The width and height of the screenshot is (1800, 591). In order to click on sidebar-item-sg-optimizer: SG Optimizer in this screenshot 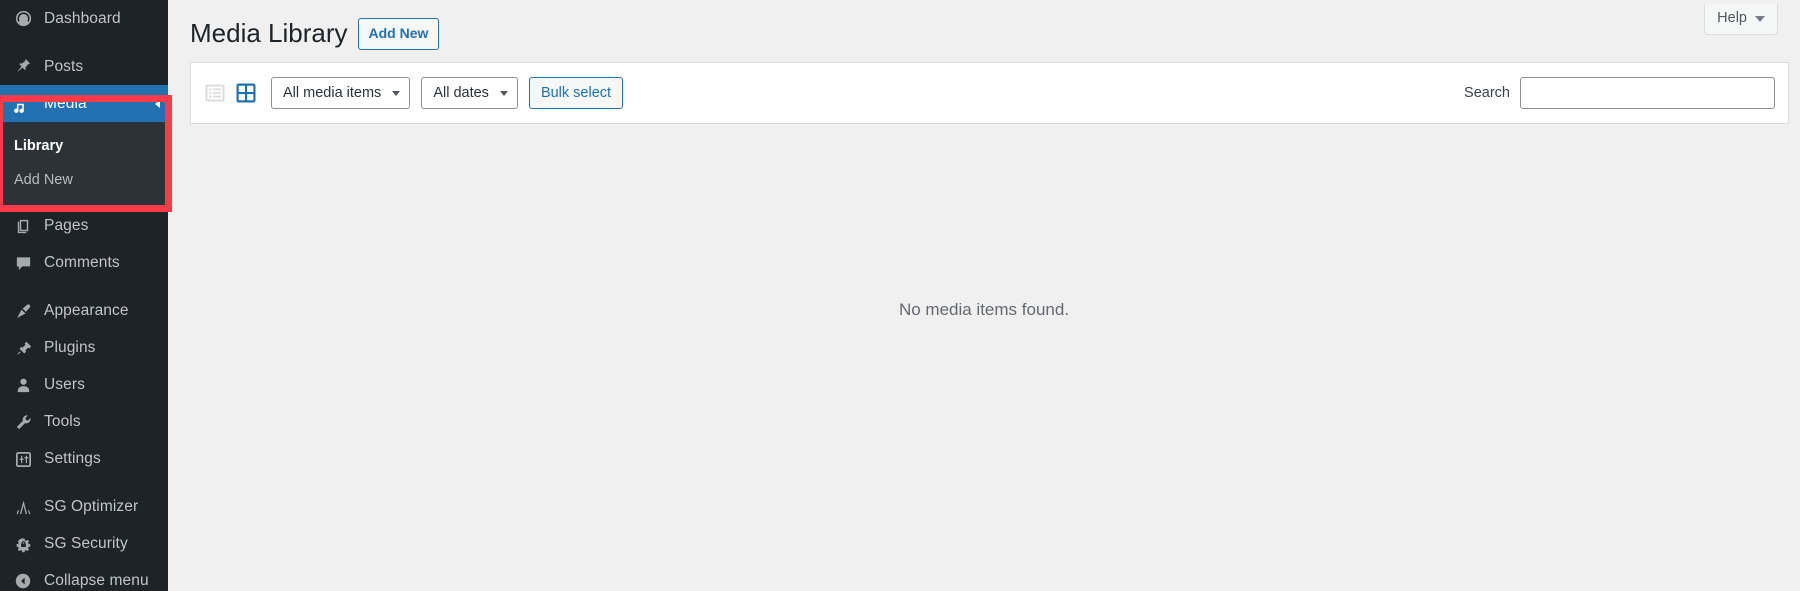, I will do `click(84, 507)`.